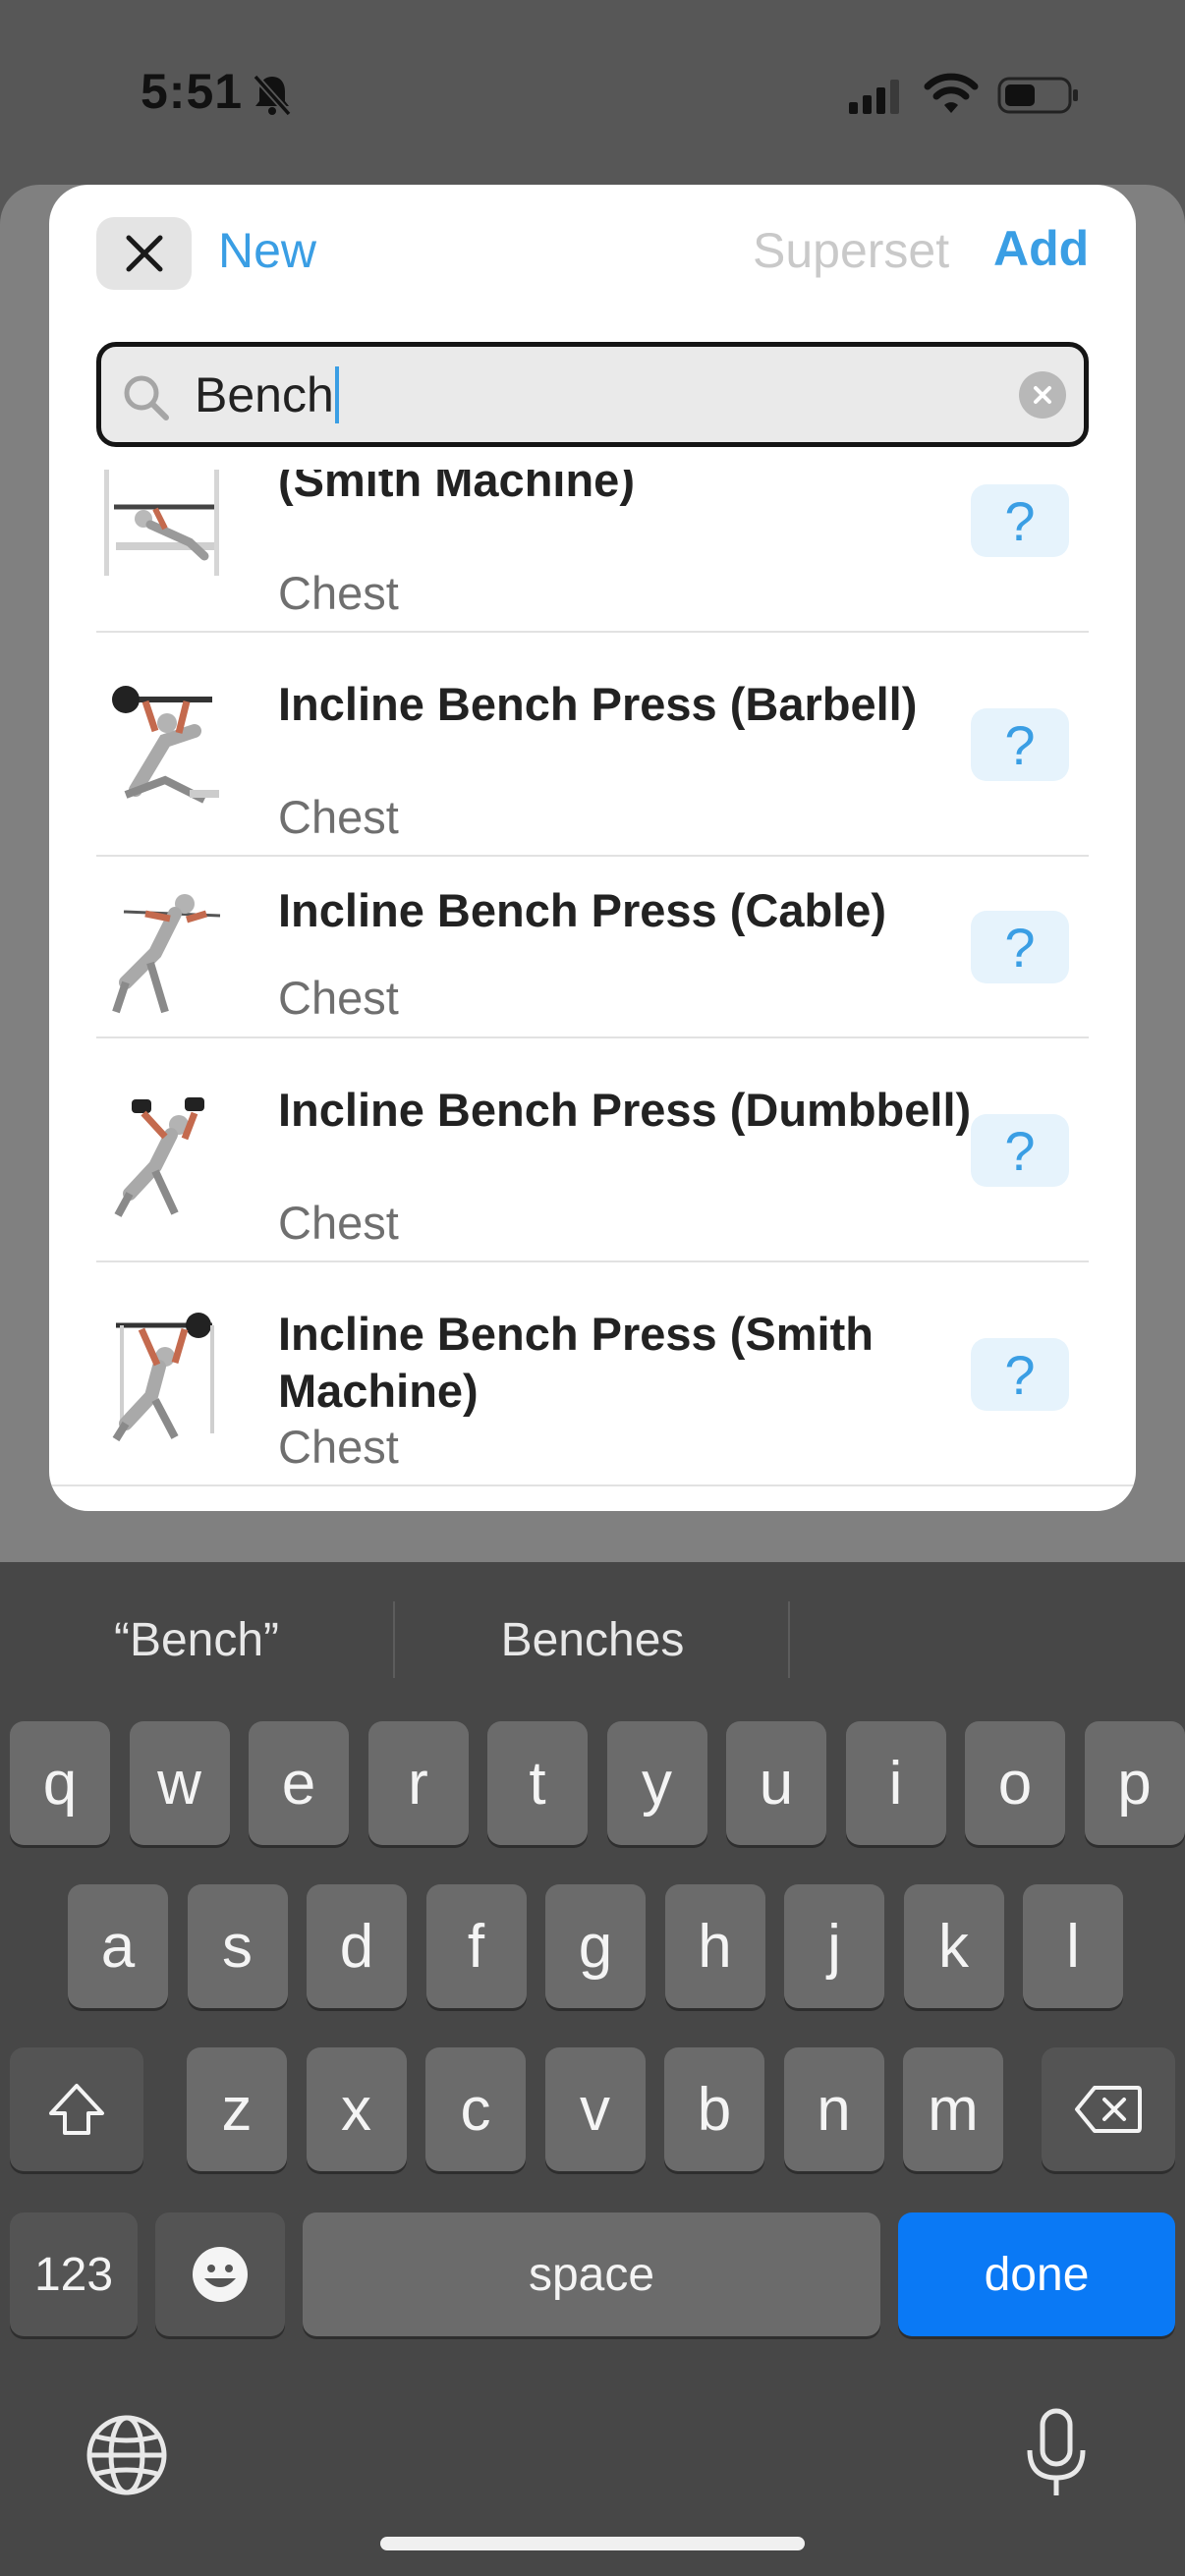  I want to click on key-q: q, so click(60, 1783).